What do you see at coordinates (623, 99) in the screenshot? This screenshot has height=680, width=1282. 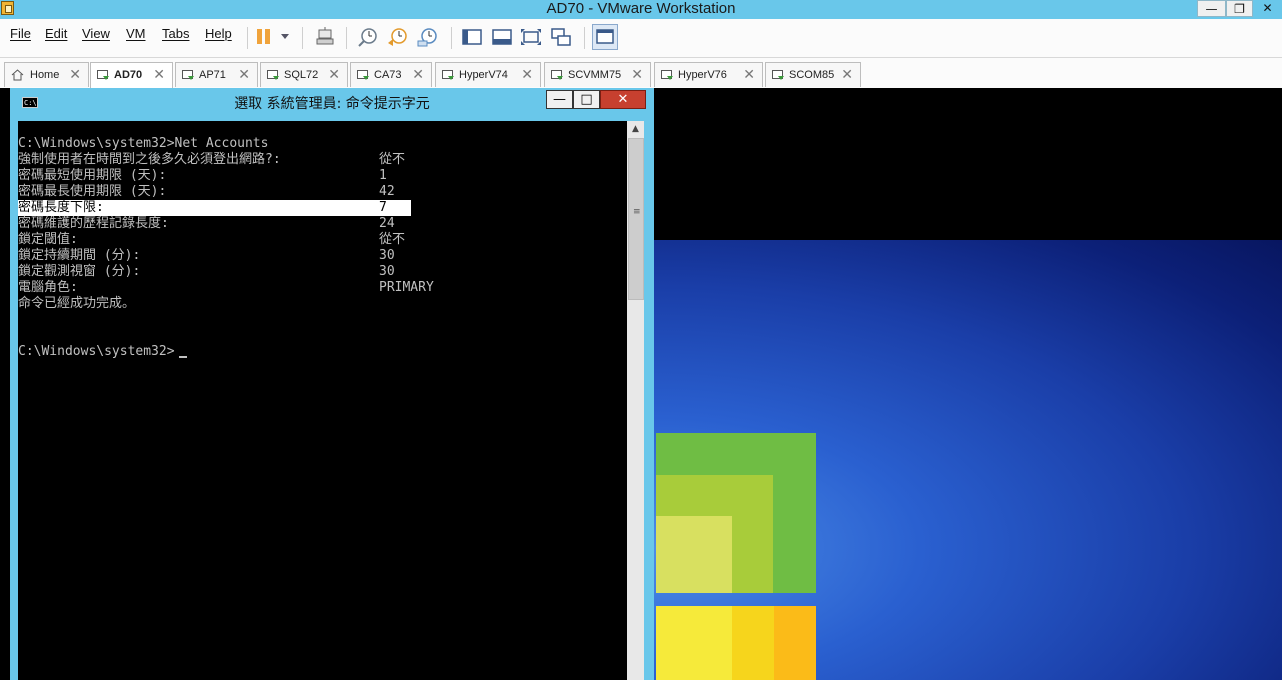 I see `cmd-close-button: ✕` at bounding box center [623, 99].